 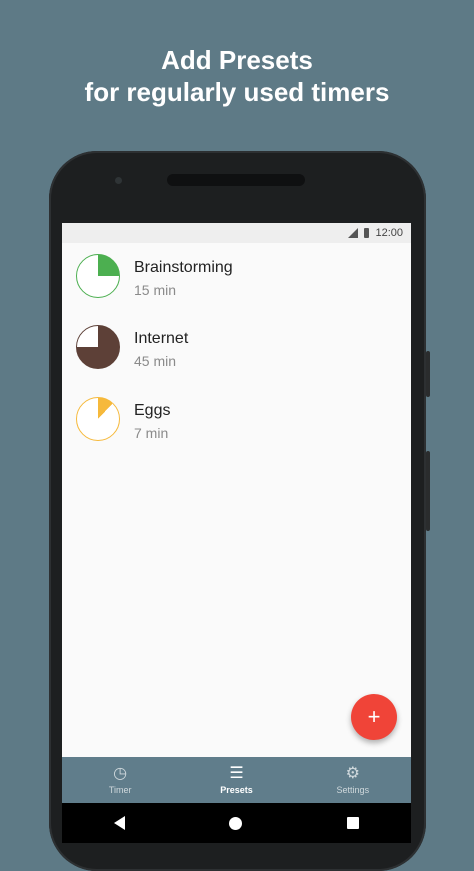 I want to click on battery-icon, so click(x=367, y=233).